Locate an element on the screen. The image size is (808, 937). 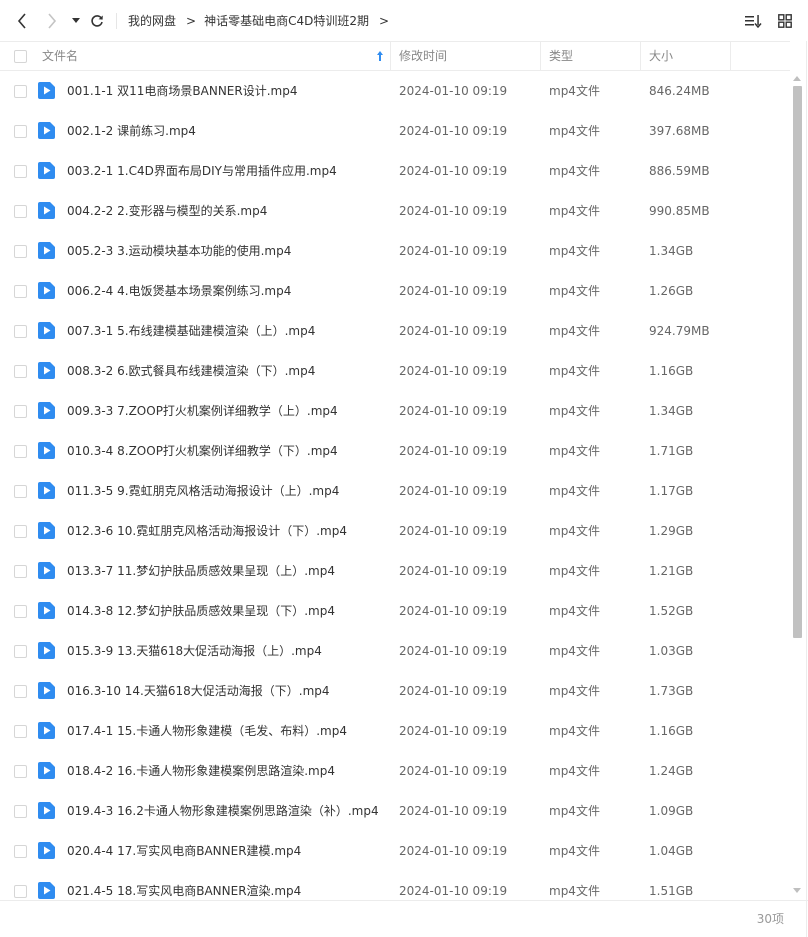
file-name: 020.4-4 17.写实风电商BANNER建模.mp4 is located at coordinates (184, 851).